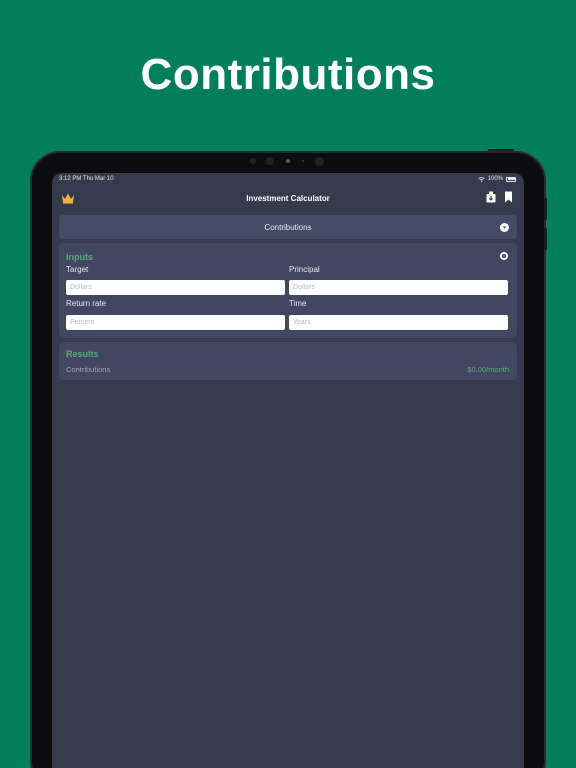  Describe the element at coordinates (86, 179) in the screenshot. I see `status-time: 3:12 PM Thu Mar 10` at that location.